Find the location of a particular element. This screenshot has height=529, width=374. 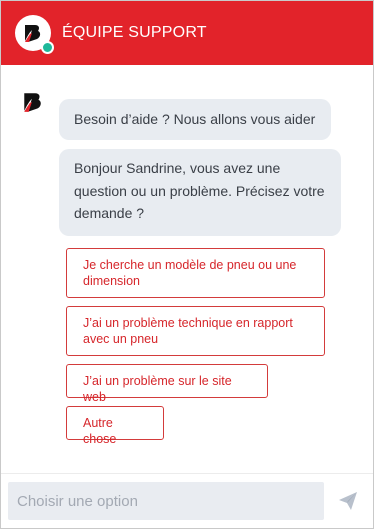

composer-divider is located at coordinates (187, 473).